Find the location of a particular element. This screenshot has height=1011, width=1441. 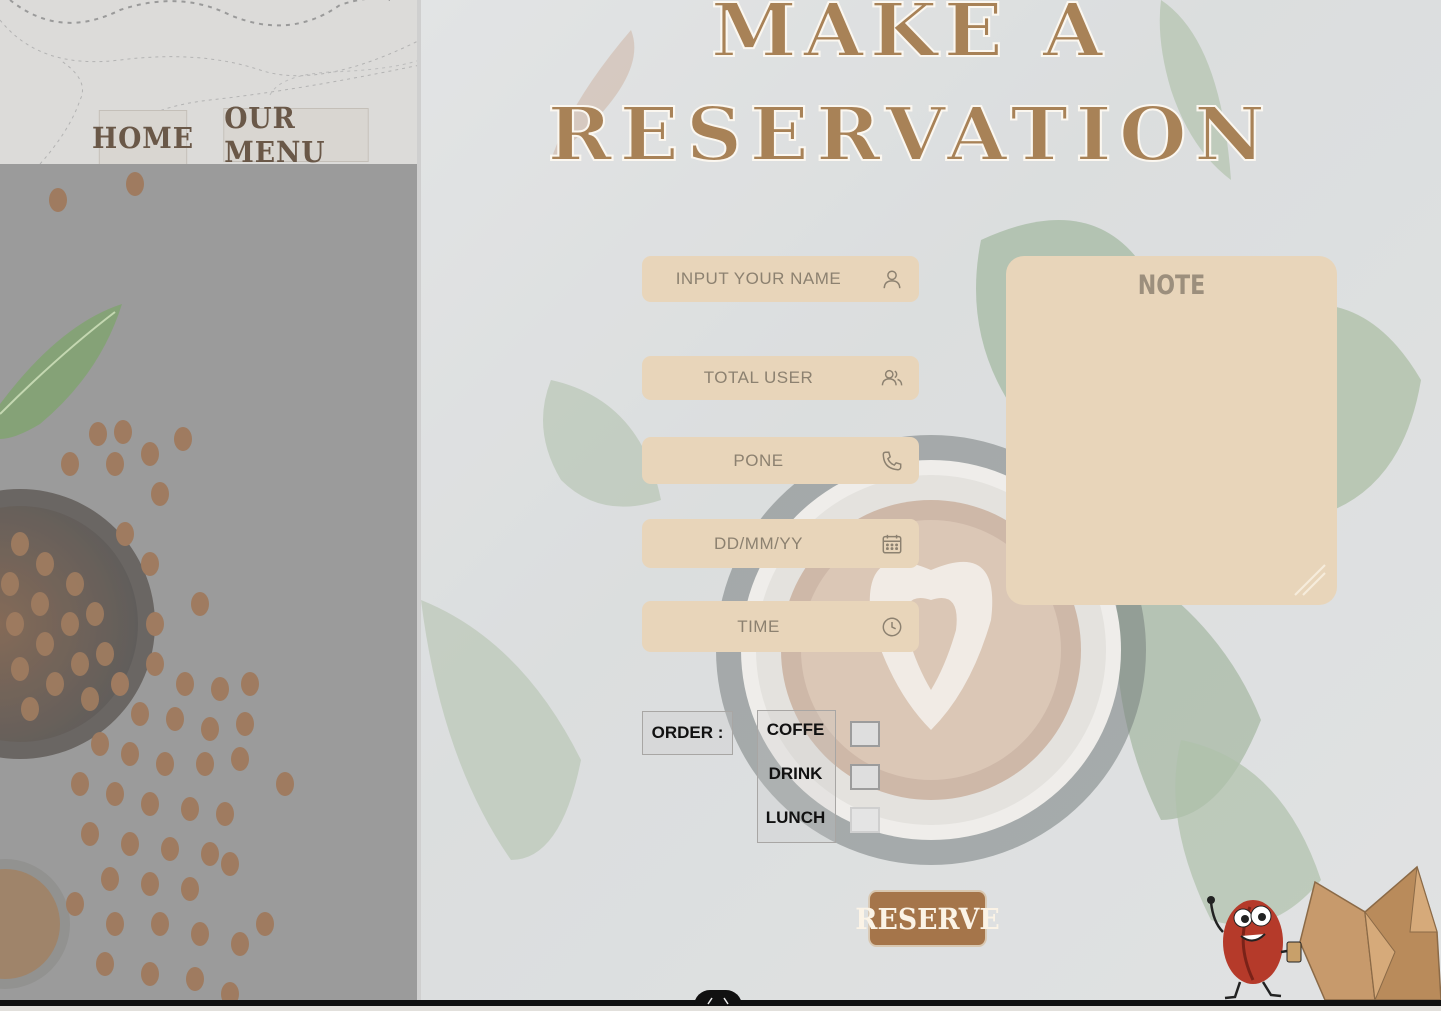

order-option-lunch-label: LUNCH is located at coordinates (795, 817).